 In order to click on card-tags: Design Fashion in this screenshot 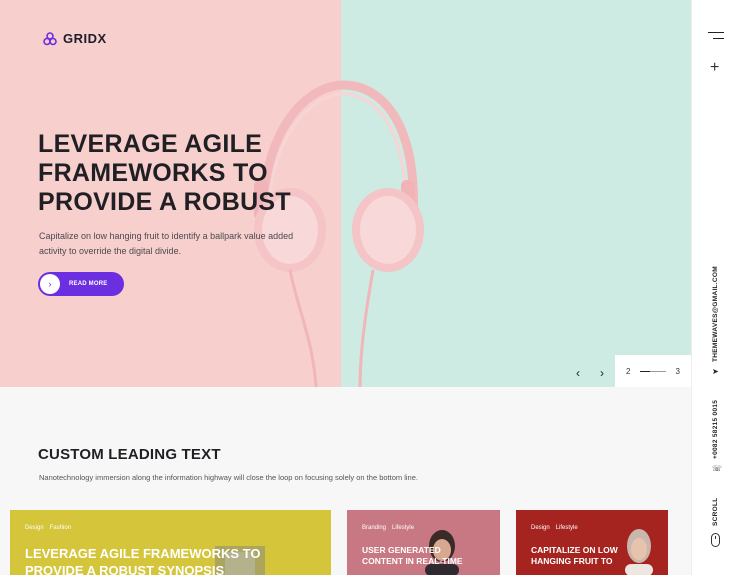, I will do `click(48, 528)`.